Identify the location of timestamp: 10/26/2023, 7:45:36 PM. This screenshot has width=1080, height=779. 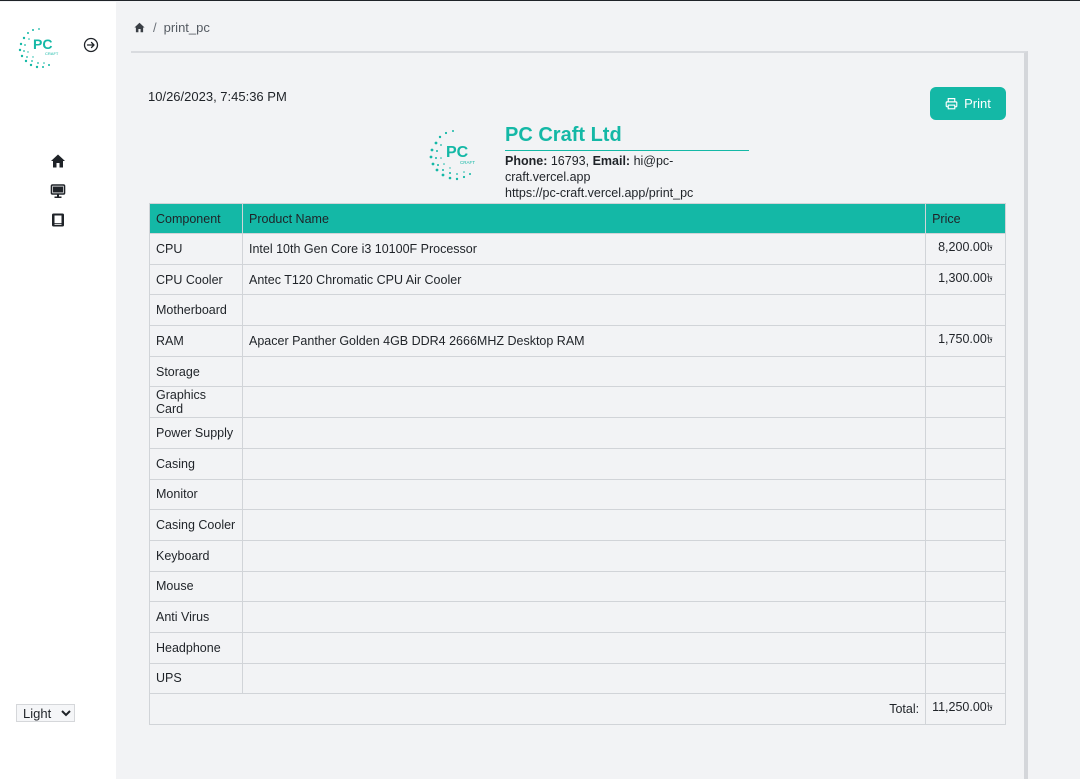
(217, 96).